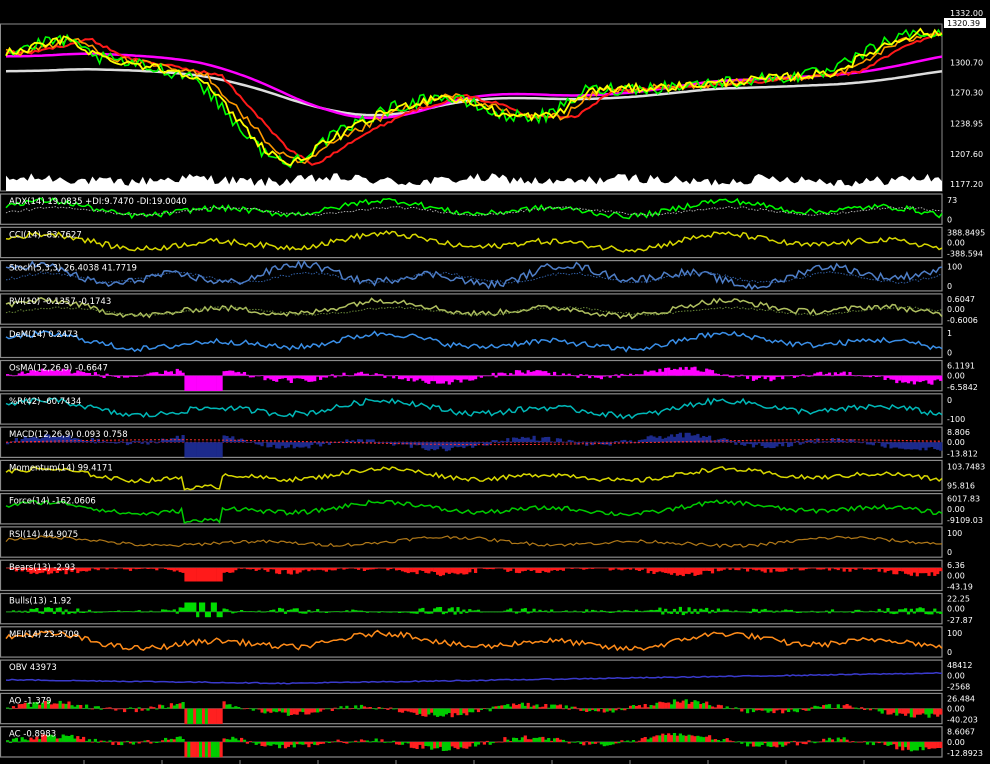  What do you see at coordinates (471, 276) in the screenshot?
I see `indicator-panel-frame` at bounding box center [471, 276].